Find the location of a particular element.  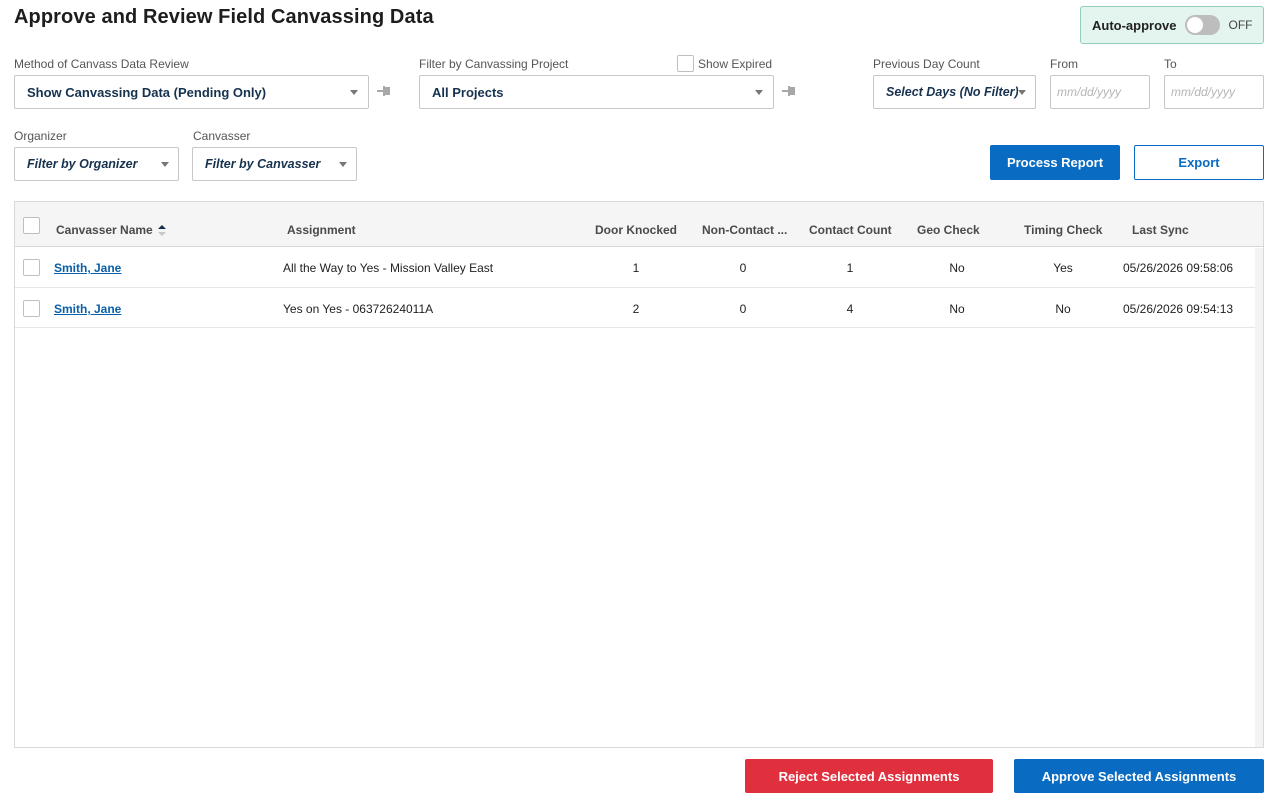

export-button: Export is located at coordinates (1199, 162).